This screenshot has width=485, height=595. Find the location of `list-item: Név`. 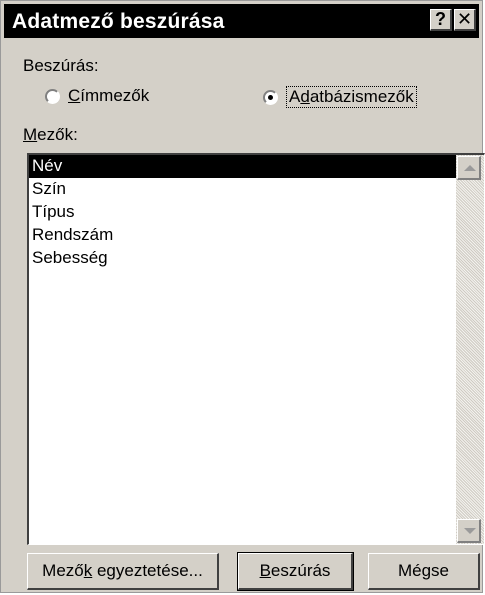

list-item: Név is located at coordinates (242, 166).